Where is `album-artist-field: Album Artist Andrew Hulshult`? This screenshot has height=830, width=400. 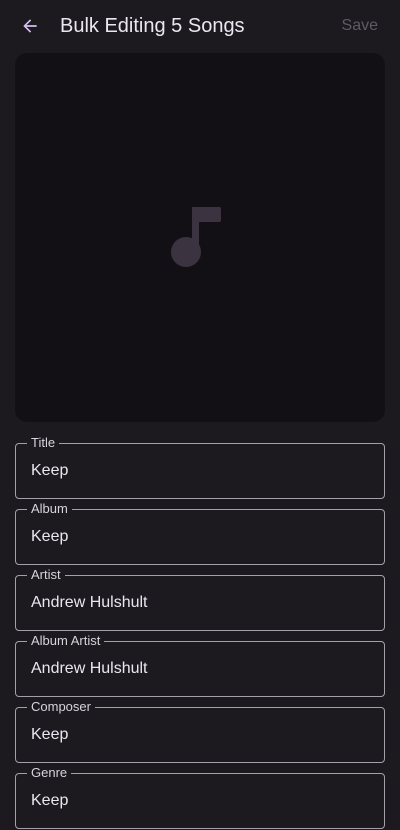 album-artist-field: Album Artist Andrew Hulshult is located at coordinates (200, 665).